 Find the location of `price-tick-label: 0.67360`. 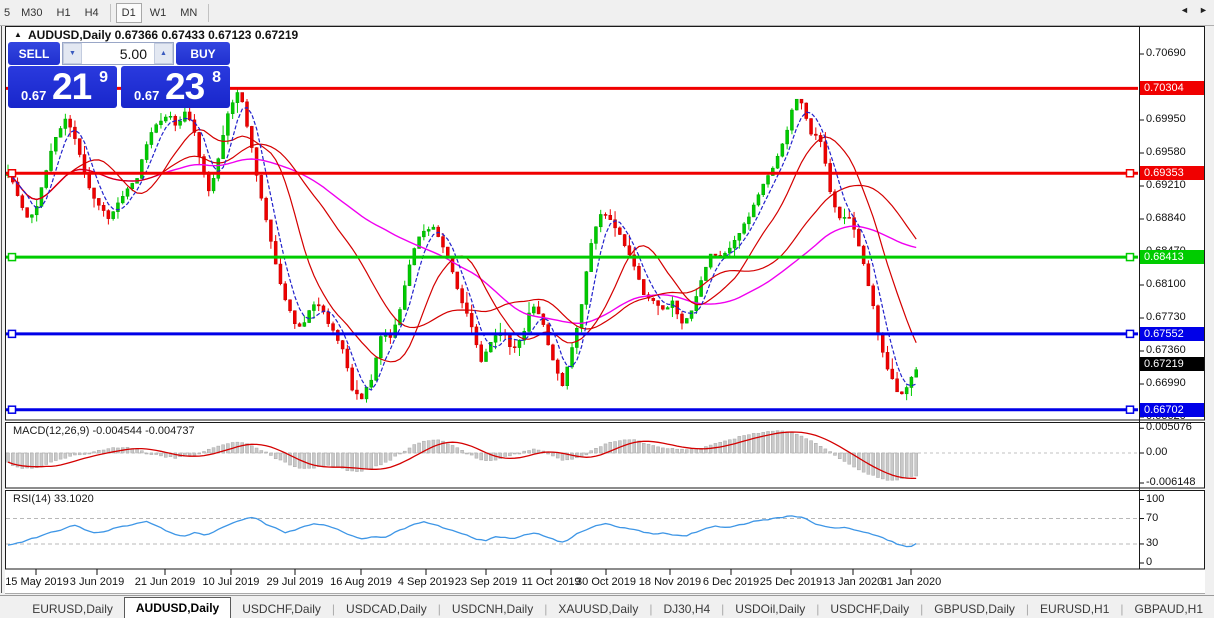

price-tick-label: 0.67360 is located at coordinates (1166, 350).